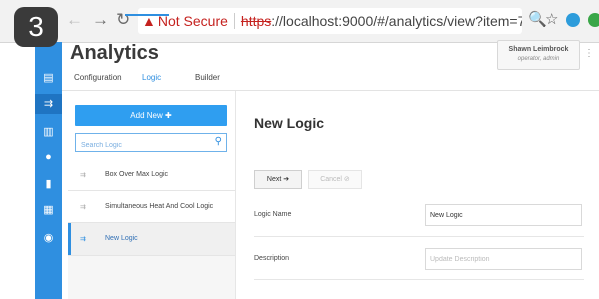  Describe the element at coordinates (272, 258) in the screenshot. I see `description-label: Description` at that location.